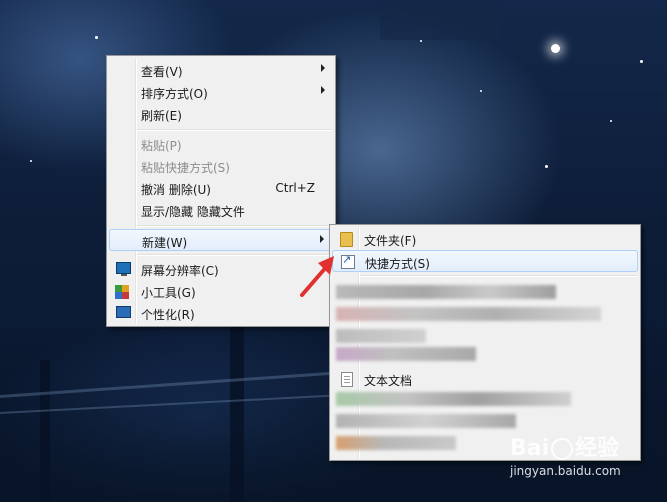 The height and width of the screenshot is (502, 667). I want to click on menu-item-label: 粘贴快捷方式(S), so click(185, 168).